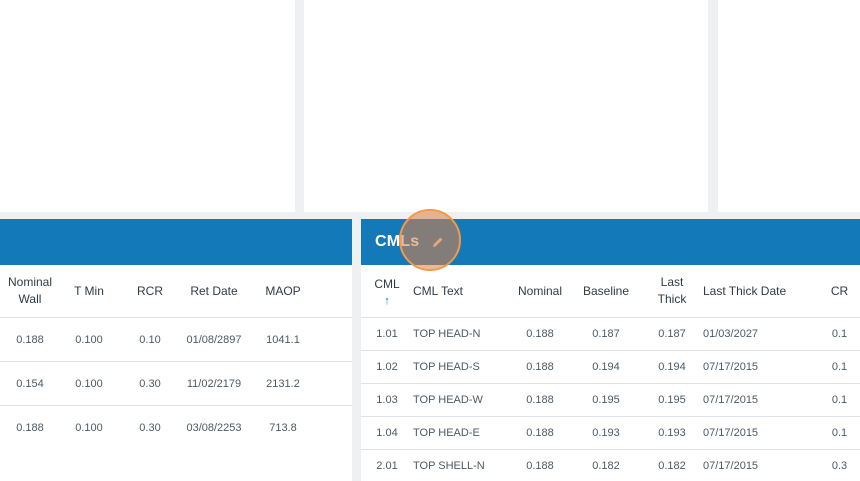  Describe the element at coordinates (461, 465) in the screenshot. I see `cell-cml-text: TOP SHELL-N` at that location.